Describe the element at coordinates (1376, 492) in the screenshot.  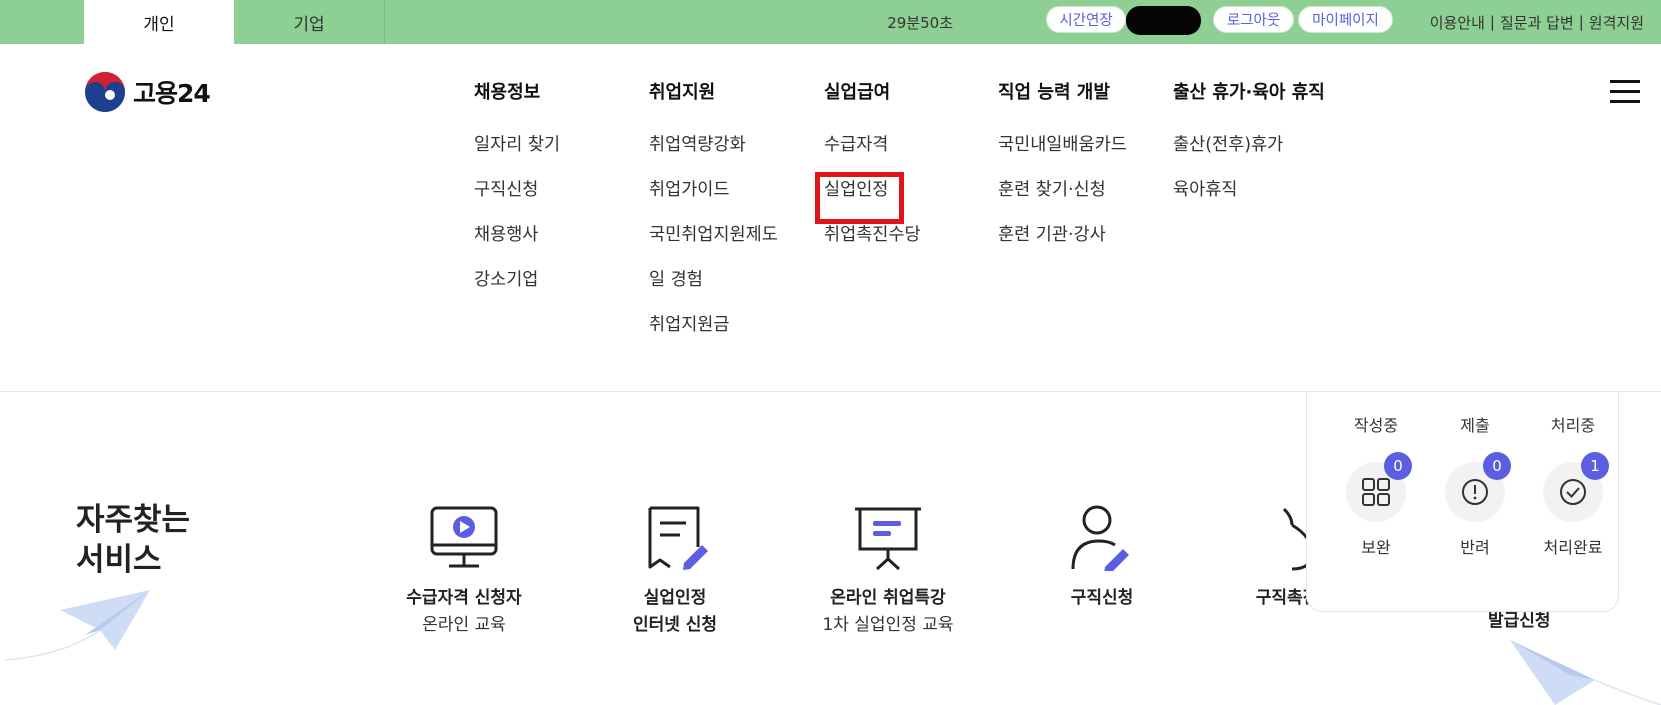
I see `grid-icon` at that location.